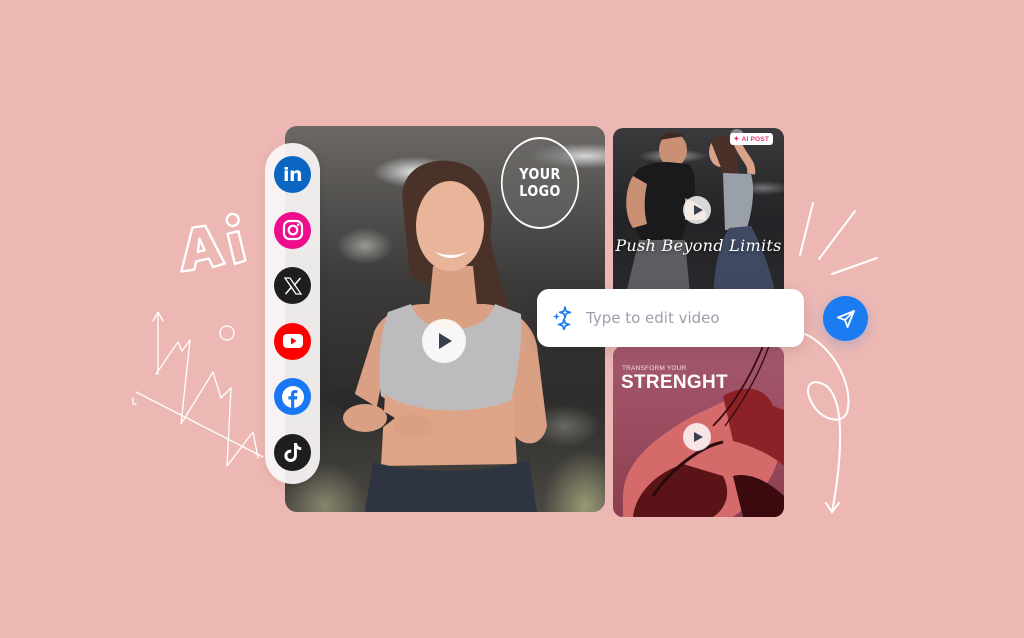 The image size is (1024, 638). What do you see at coordinates (698, 245) in the screenshot?
I see `card-caption: Push Beyond Limits` at bounding box center [698, 245].